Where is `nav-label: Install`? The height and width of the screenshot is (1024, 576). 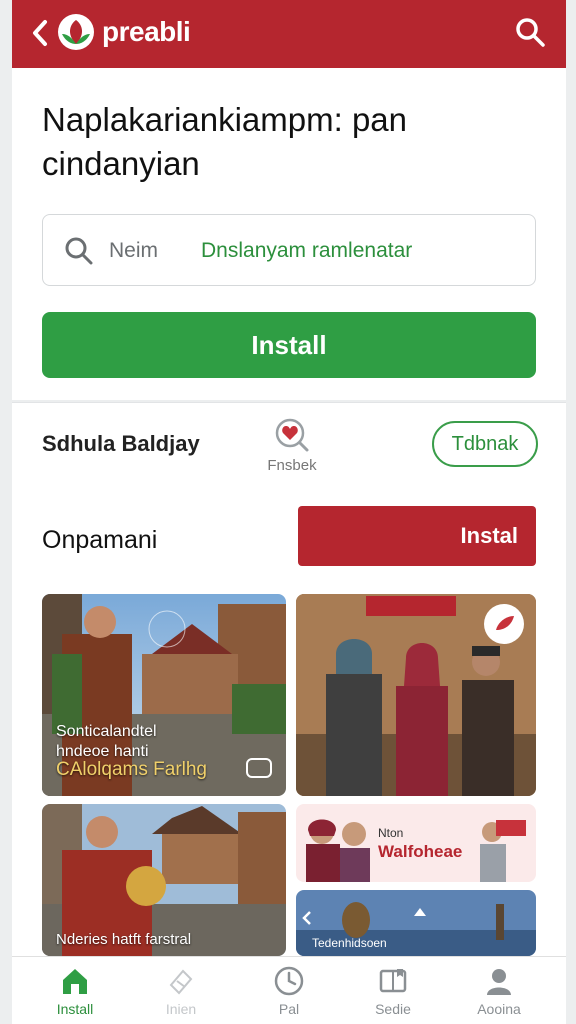 nav-label: Install is located at coordinates (75, 1009).